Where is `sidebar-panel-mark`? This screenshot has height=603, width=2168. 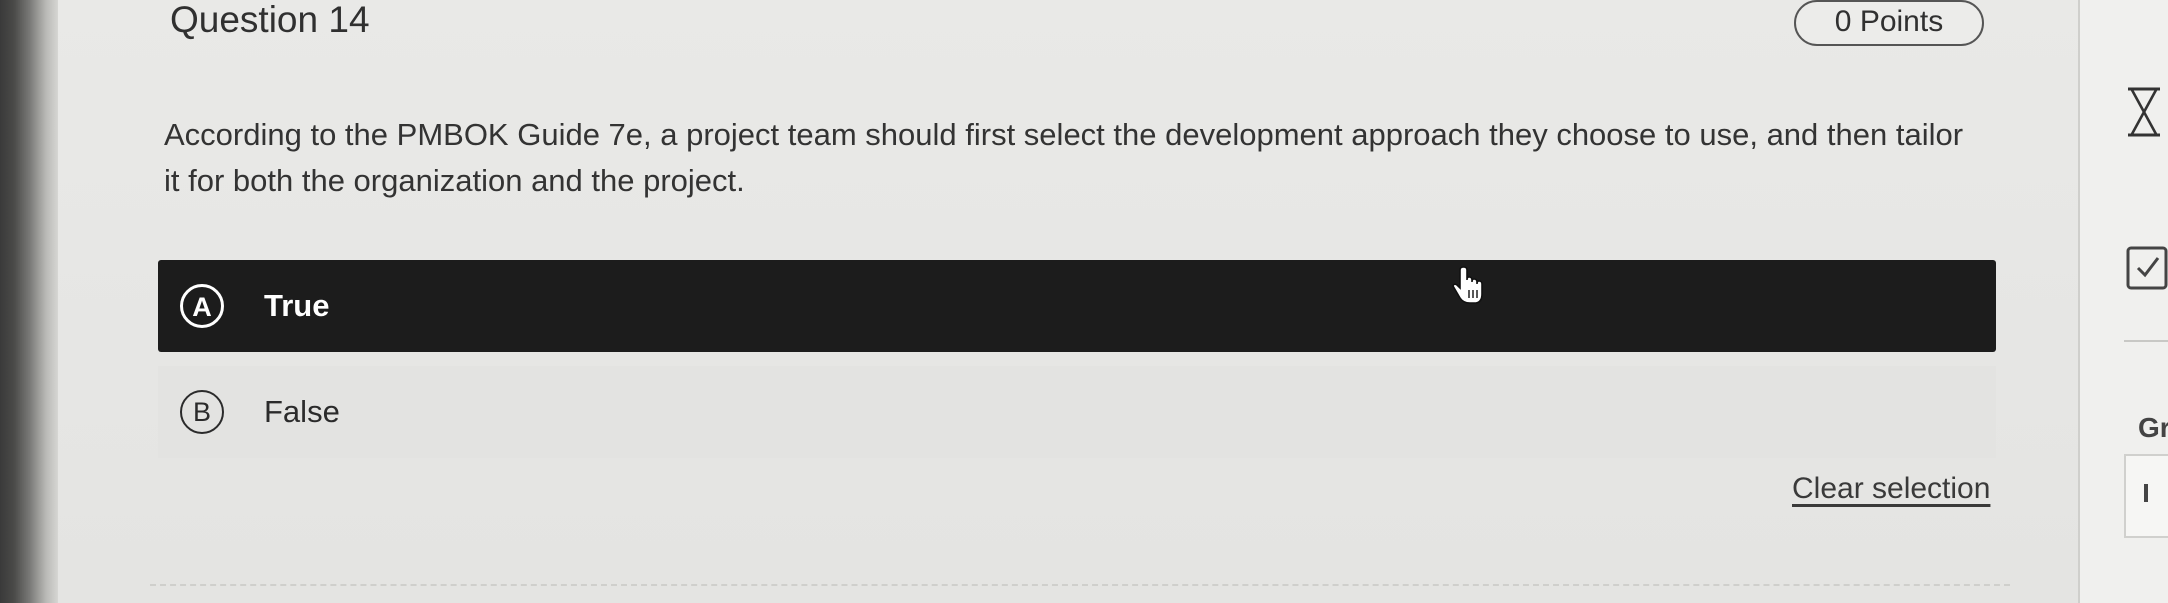 sidebar-panel-mark is located at coordinates (2146, 493).